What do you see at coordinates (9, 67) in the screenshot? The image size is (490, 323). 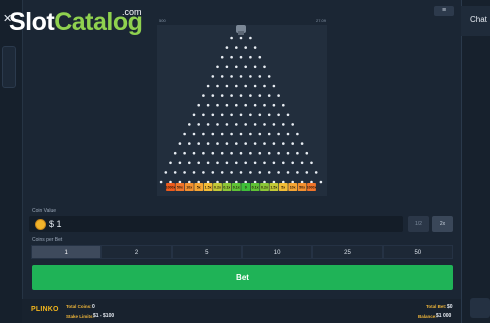 I see `left-rail-tab` at bounding box center [9, 67].